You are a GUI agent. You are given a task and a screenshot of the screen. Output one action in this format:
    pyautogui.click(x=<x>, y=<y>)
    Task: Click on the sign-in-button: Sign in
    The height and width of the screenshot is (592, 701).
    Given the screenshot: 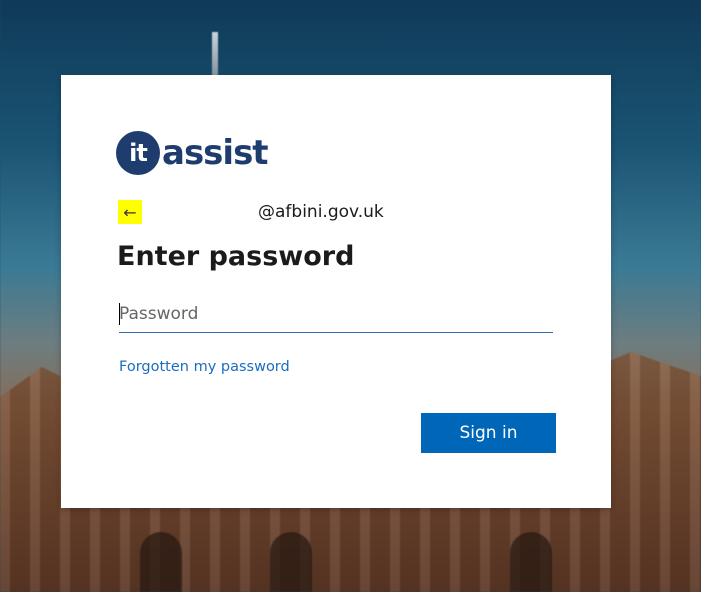 What is the action you would take?
    pyautogui.click(x=488, y=433)
    